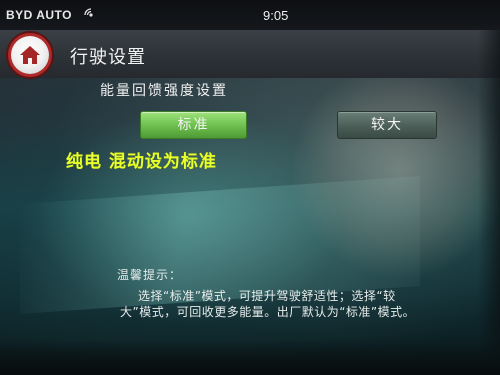 The width and height of the screenshot is (500, 375). I want to click on tip-line-1: 选择“标准”模式，可提升驾驶舒适性；选择“较, so click(267, 296).